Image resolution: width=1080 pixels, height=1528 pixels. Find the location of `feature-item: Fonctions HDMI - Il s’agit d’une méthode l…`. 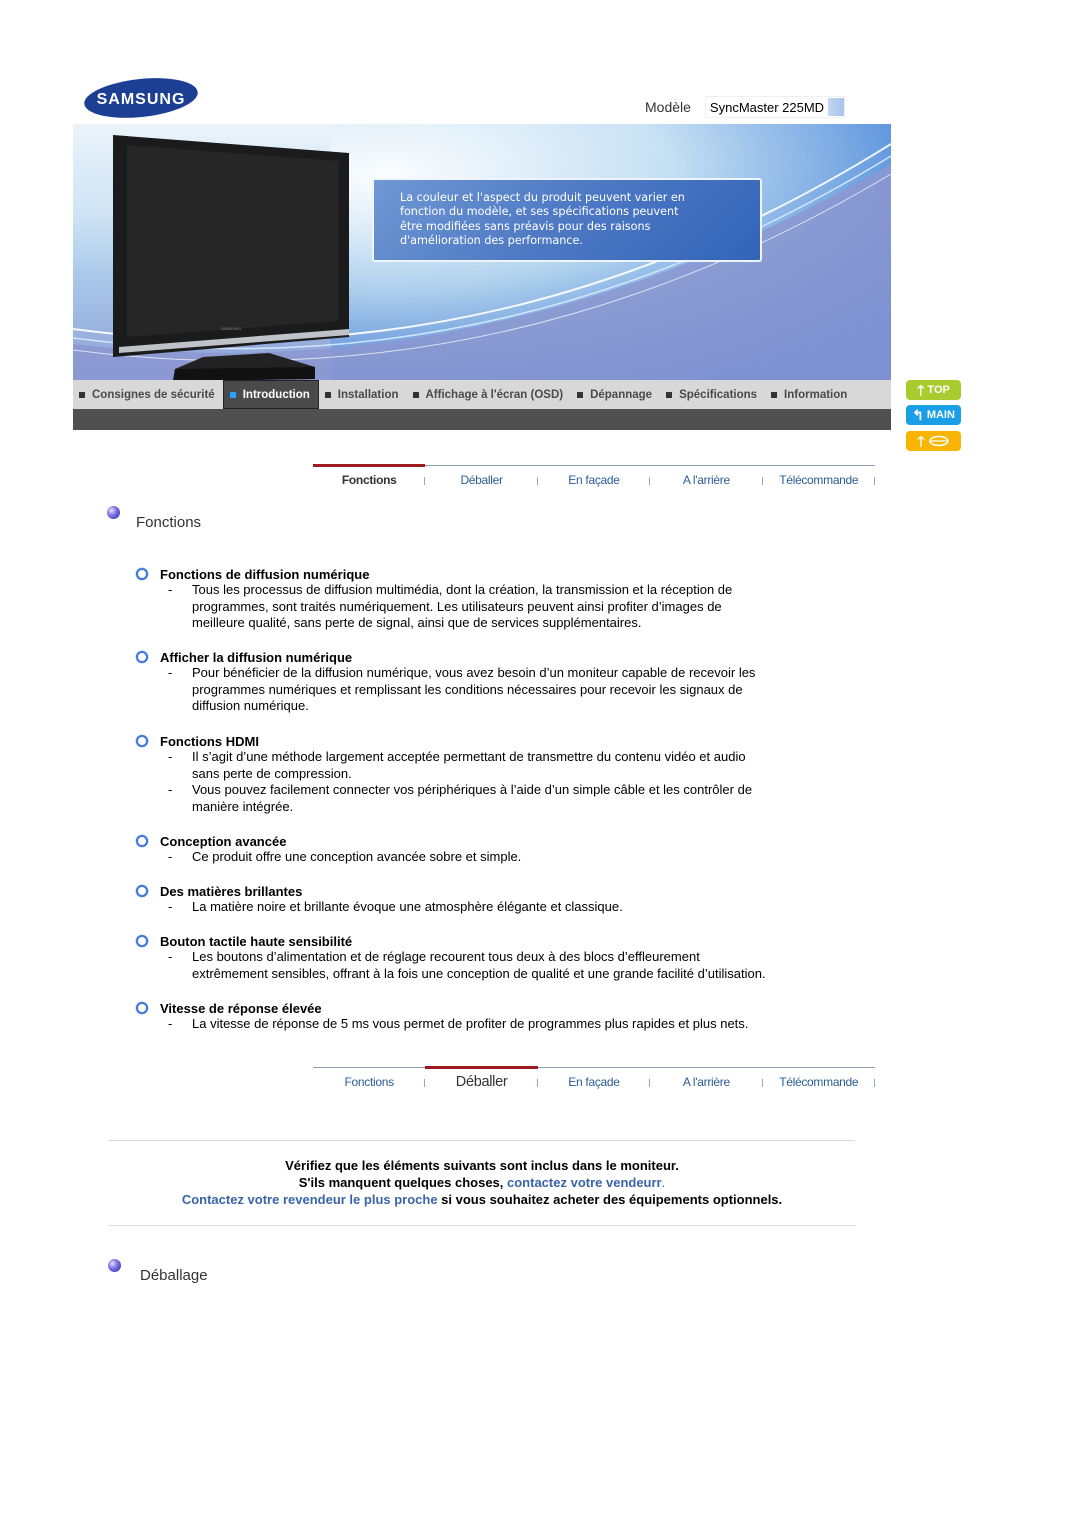

feature-item: Fonctions HDMI - Il s’agit d’une méthode l… is located at coordinates (496, 774).